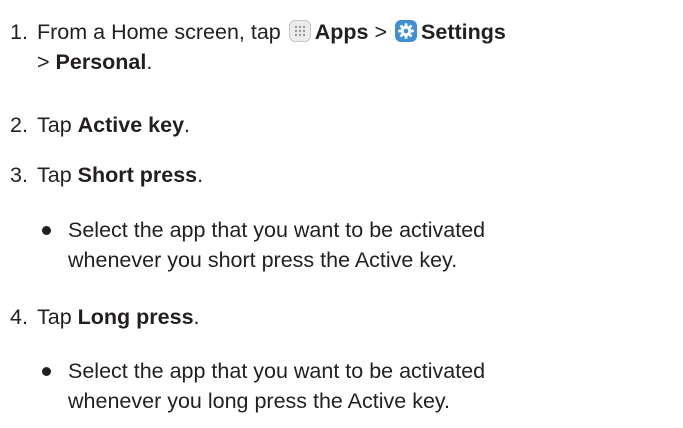 The height and width of the screenshot is (428, 683). Describe the element at coordinates (137, 175) in the screenshot. I see `short-press-label: Short press` at that location.